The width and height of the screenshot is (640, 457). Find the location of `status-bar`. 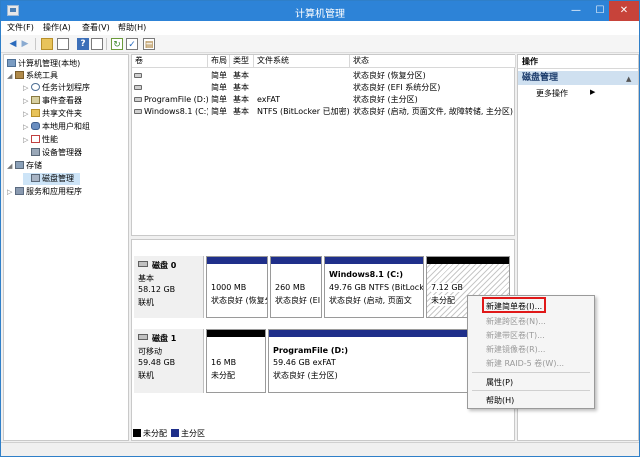

status-bar is located at coordinates (320, 449).